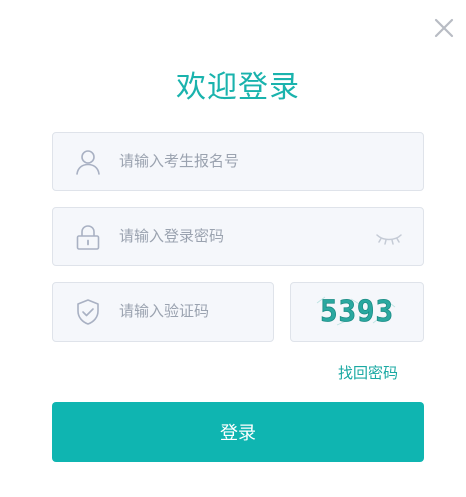 Image resolution: width=466 pixels, height=497 pixels. I want to click on lock-icon, so click(88, 237).